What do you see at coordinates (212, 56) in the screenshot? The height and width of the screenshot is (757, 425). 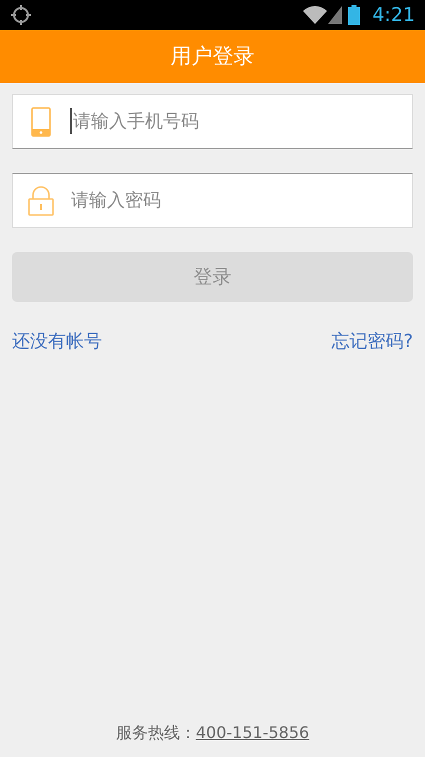 I see `page-title: 用户登录` at bounding box center [212, 56].